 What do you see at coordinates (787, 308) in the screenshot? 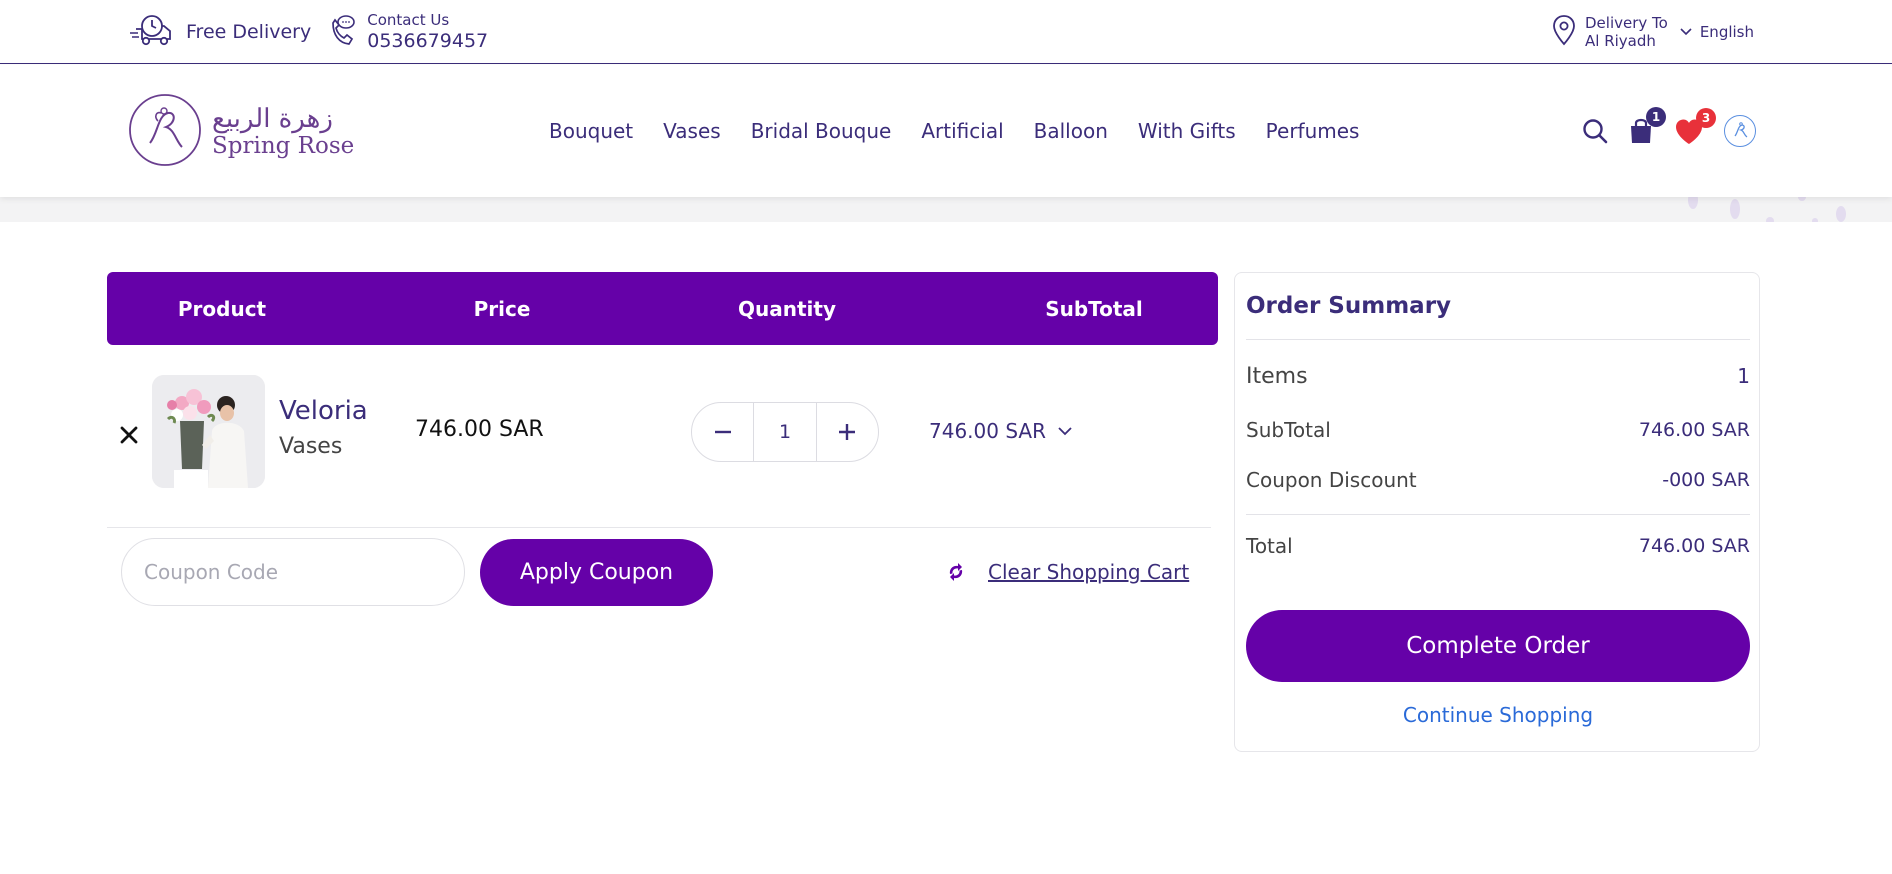
I see `column-header-quantity: Quantity` at bounding box center [787, 308].